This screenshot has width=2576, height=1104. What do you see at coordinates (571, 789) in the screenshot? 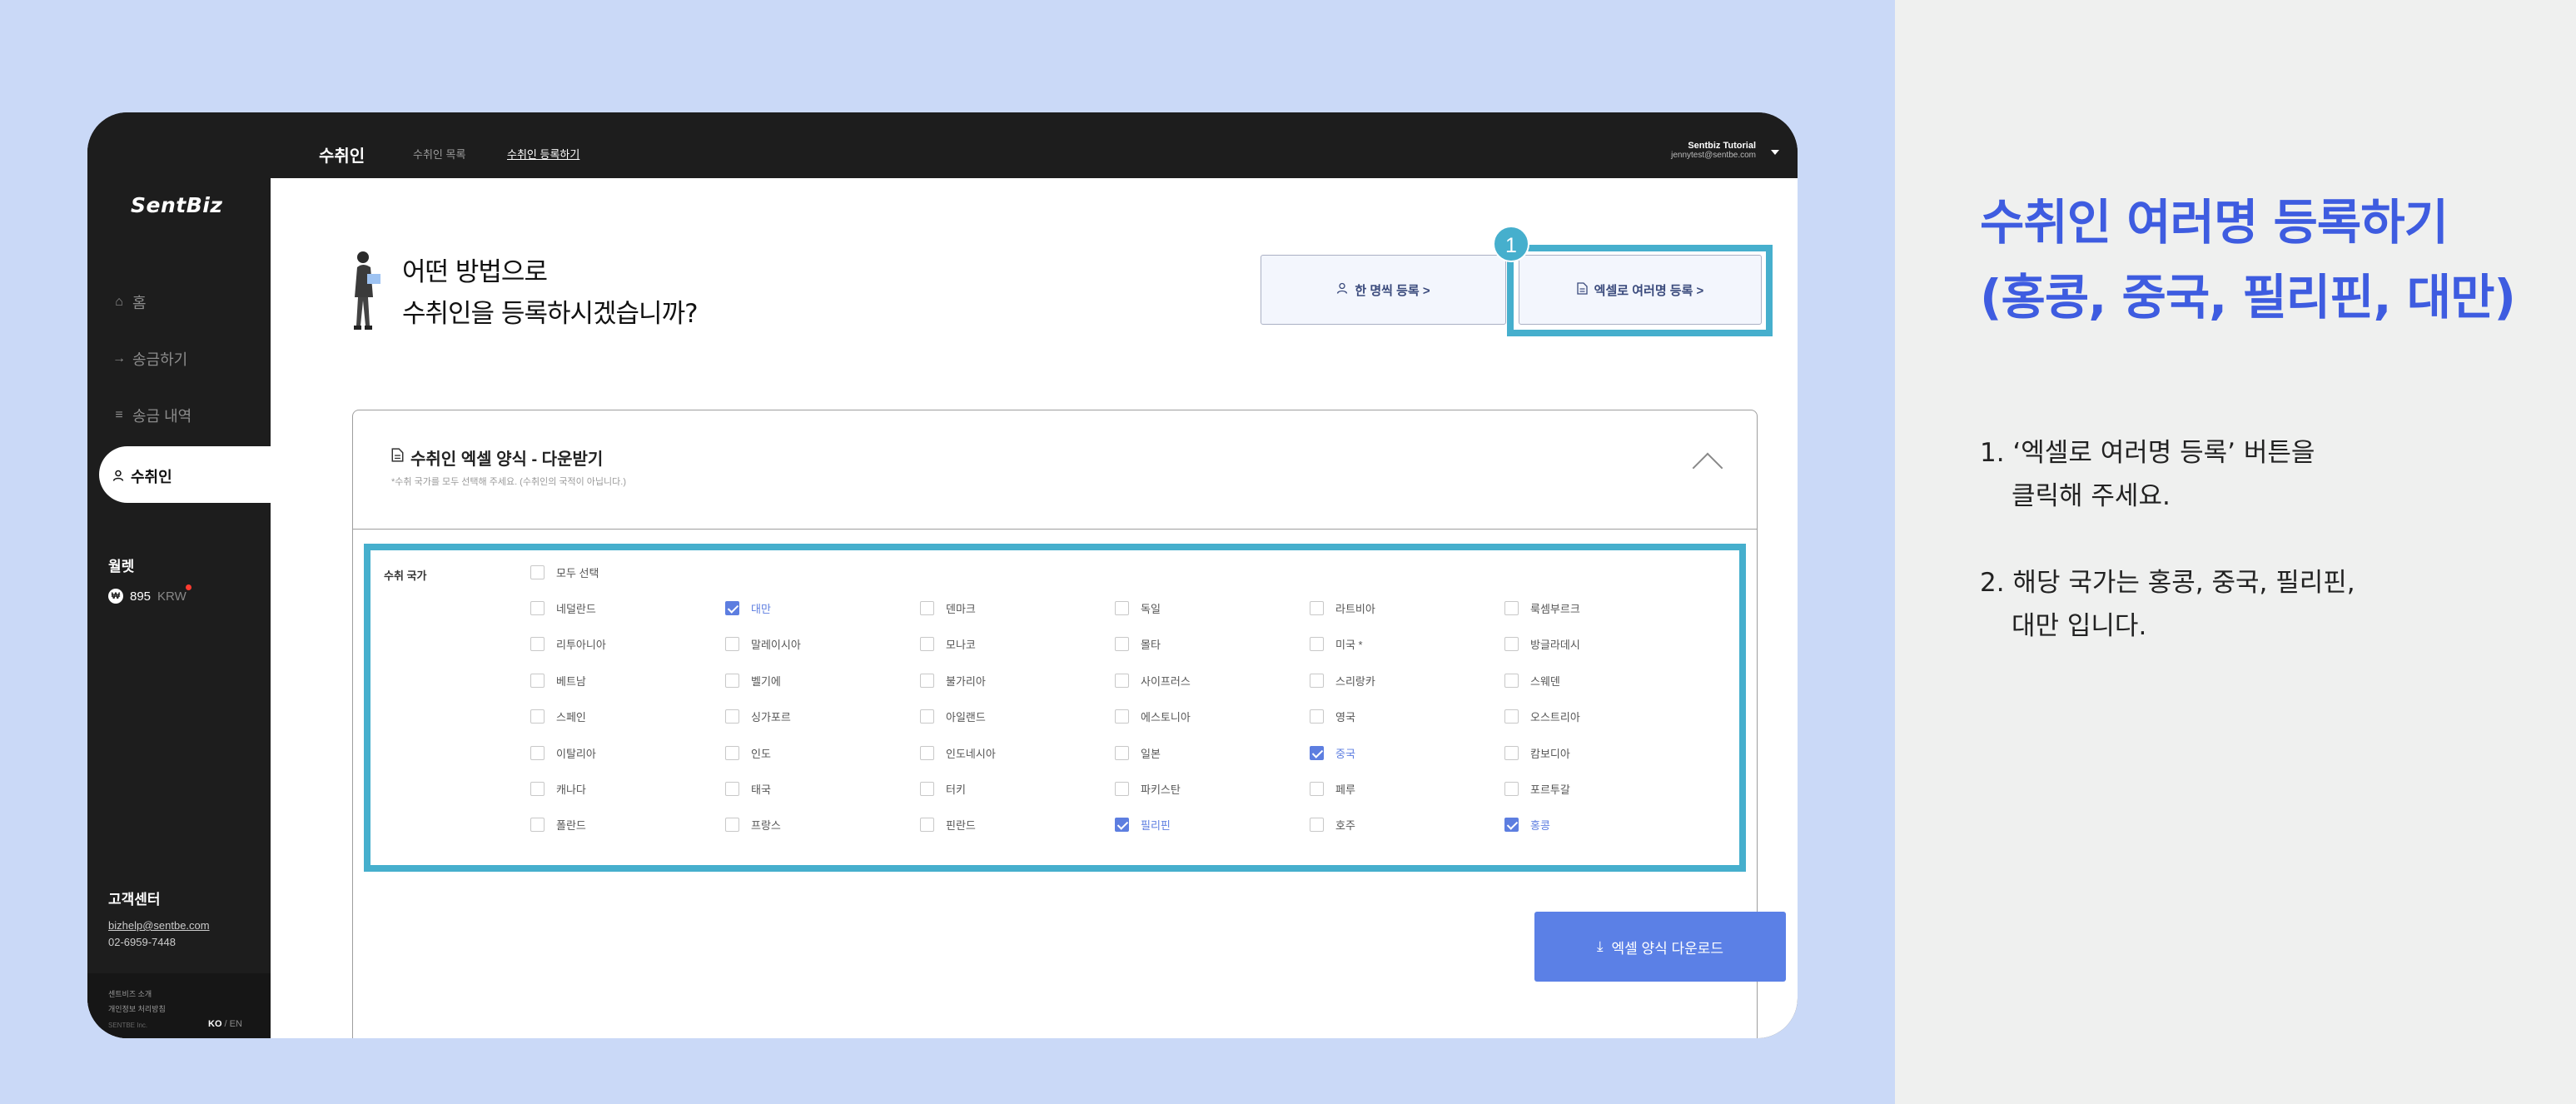
I see `checkbox-label: 캐나다` at bounding box center [571, 789].